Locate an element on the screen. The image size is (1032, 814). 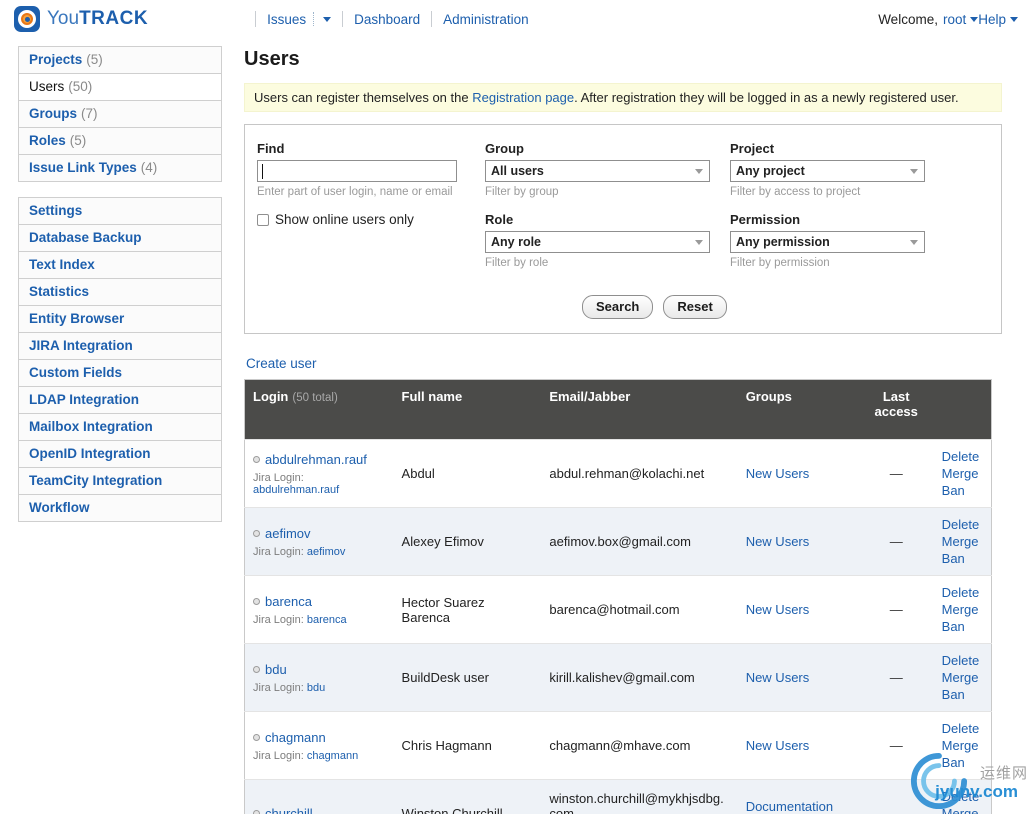
sidebar-item-roles: Roles(5) is located at coordinates (120, 141).